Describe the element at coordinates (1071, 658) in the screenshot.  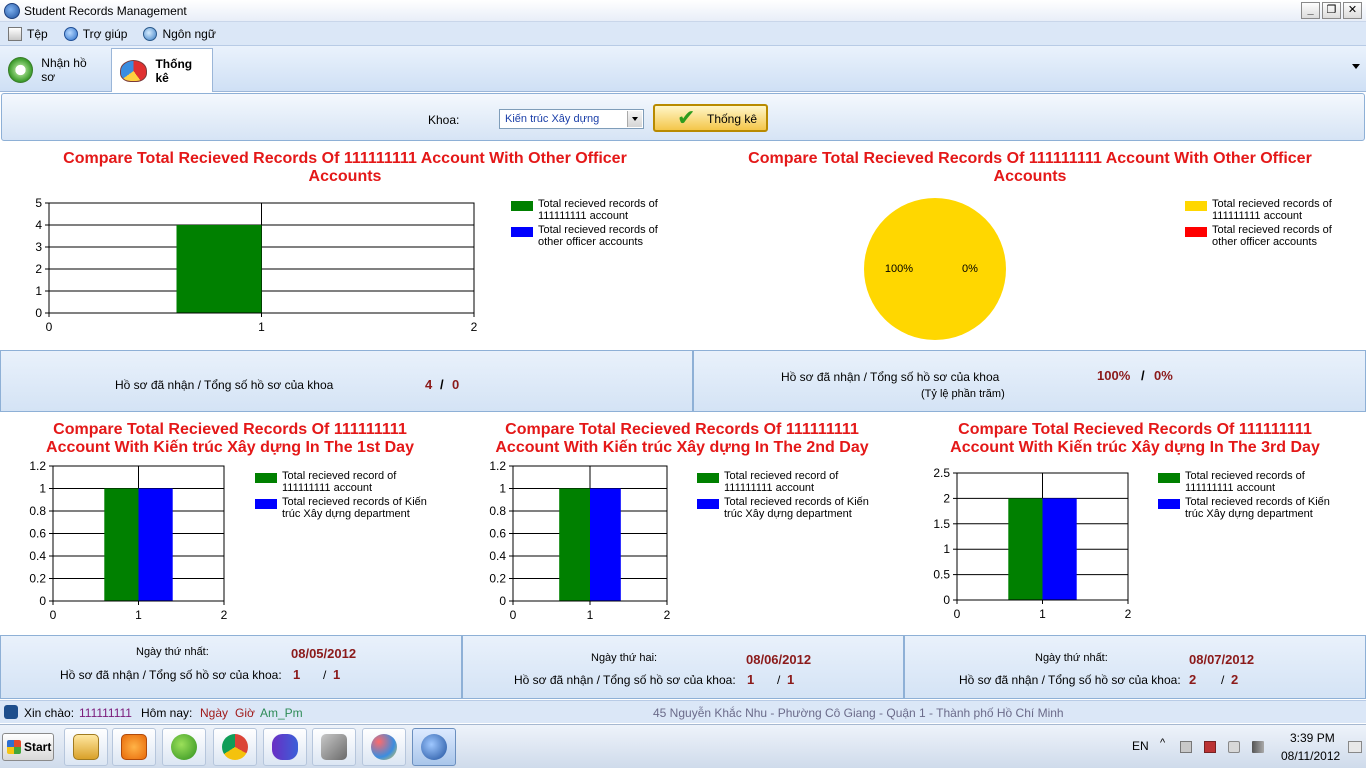
I see `day-label: Ngày thứ nhất:` at that location.